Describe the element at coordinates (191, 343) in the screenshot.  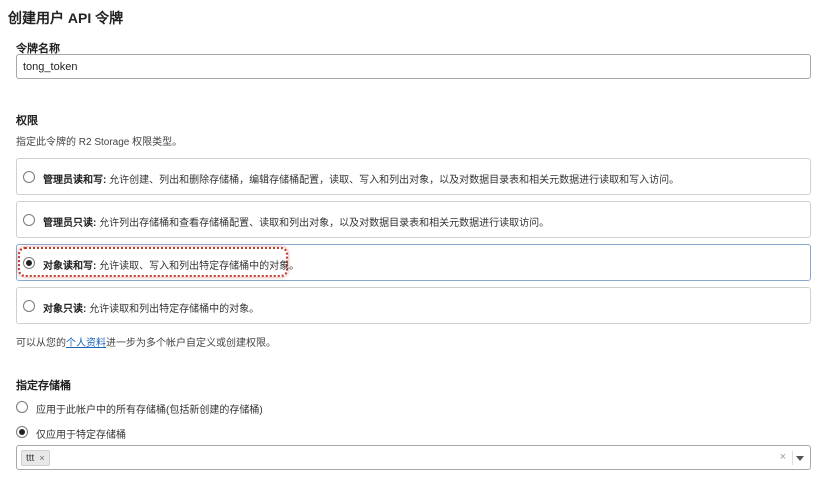
I see `profile-hint-suffix: 进一步为多个帐户自定义或创建权限。` at that location.